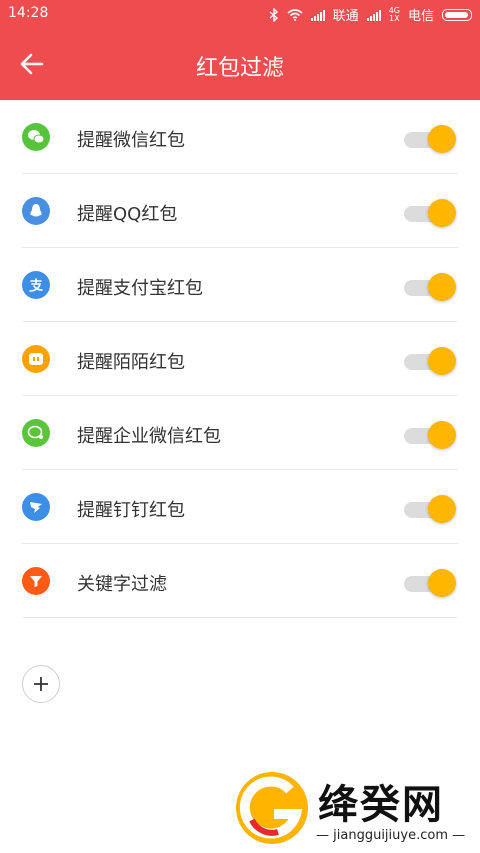 This screenshot has width=480, height=853. Describe the element at coordinates (391, 835) in the screenshot. I see `watermark-url: — jiangguijiuye.com —` at that location.